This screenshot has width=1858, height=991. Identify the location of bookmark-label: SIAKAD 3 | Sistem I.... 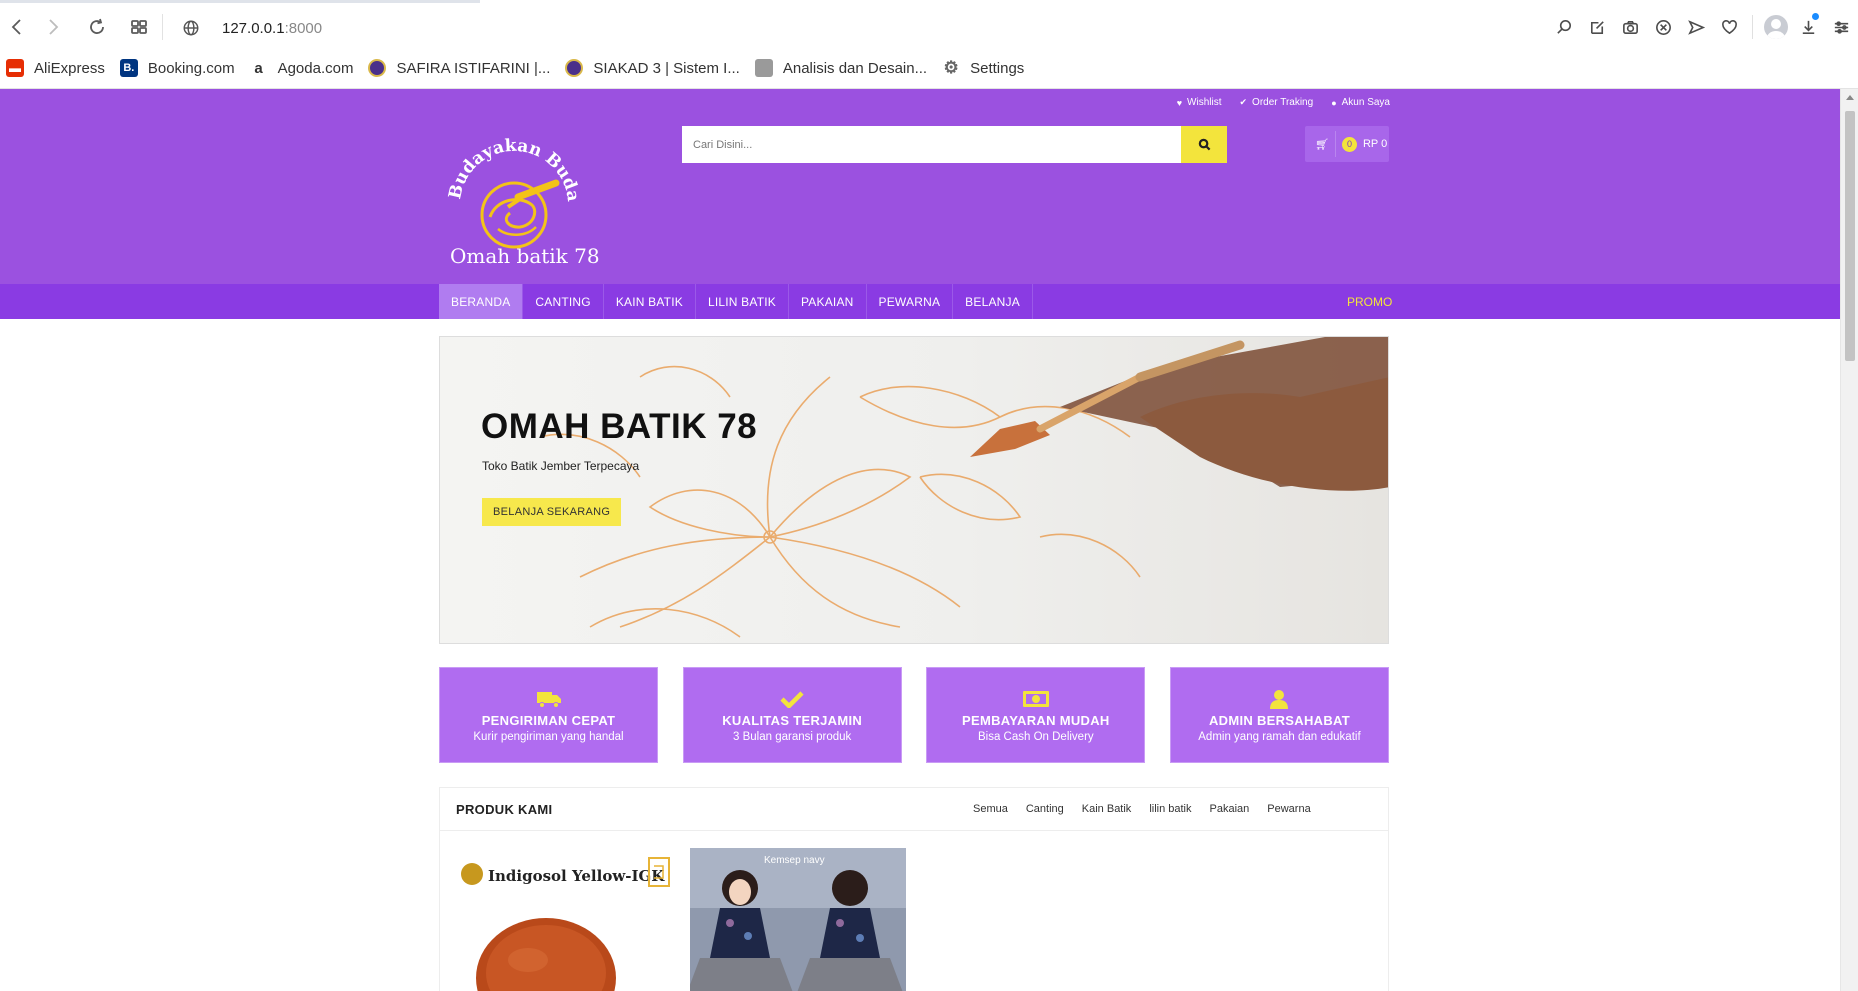
(666, 68).